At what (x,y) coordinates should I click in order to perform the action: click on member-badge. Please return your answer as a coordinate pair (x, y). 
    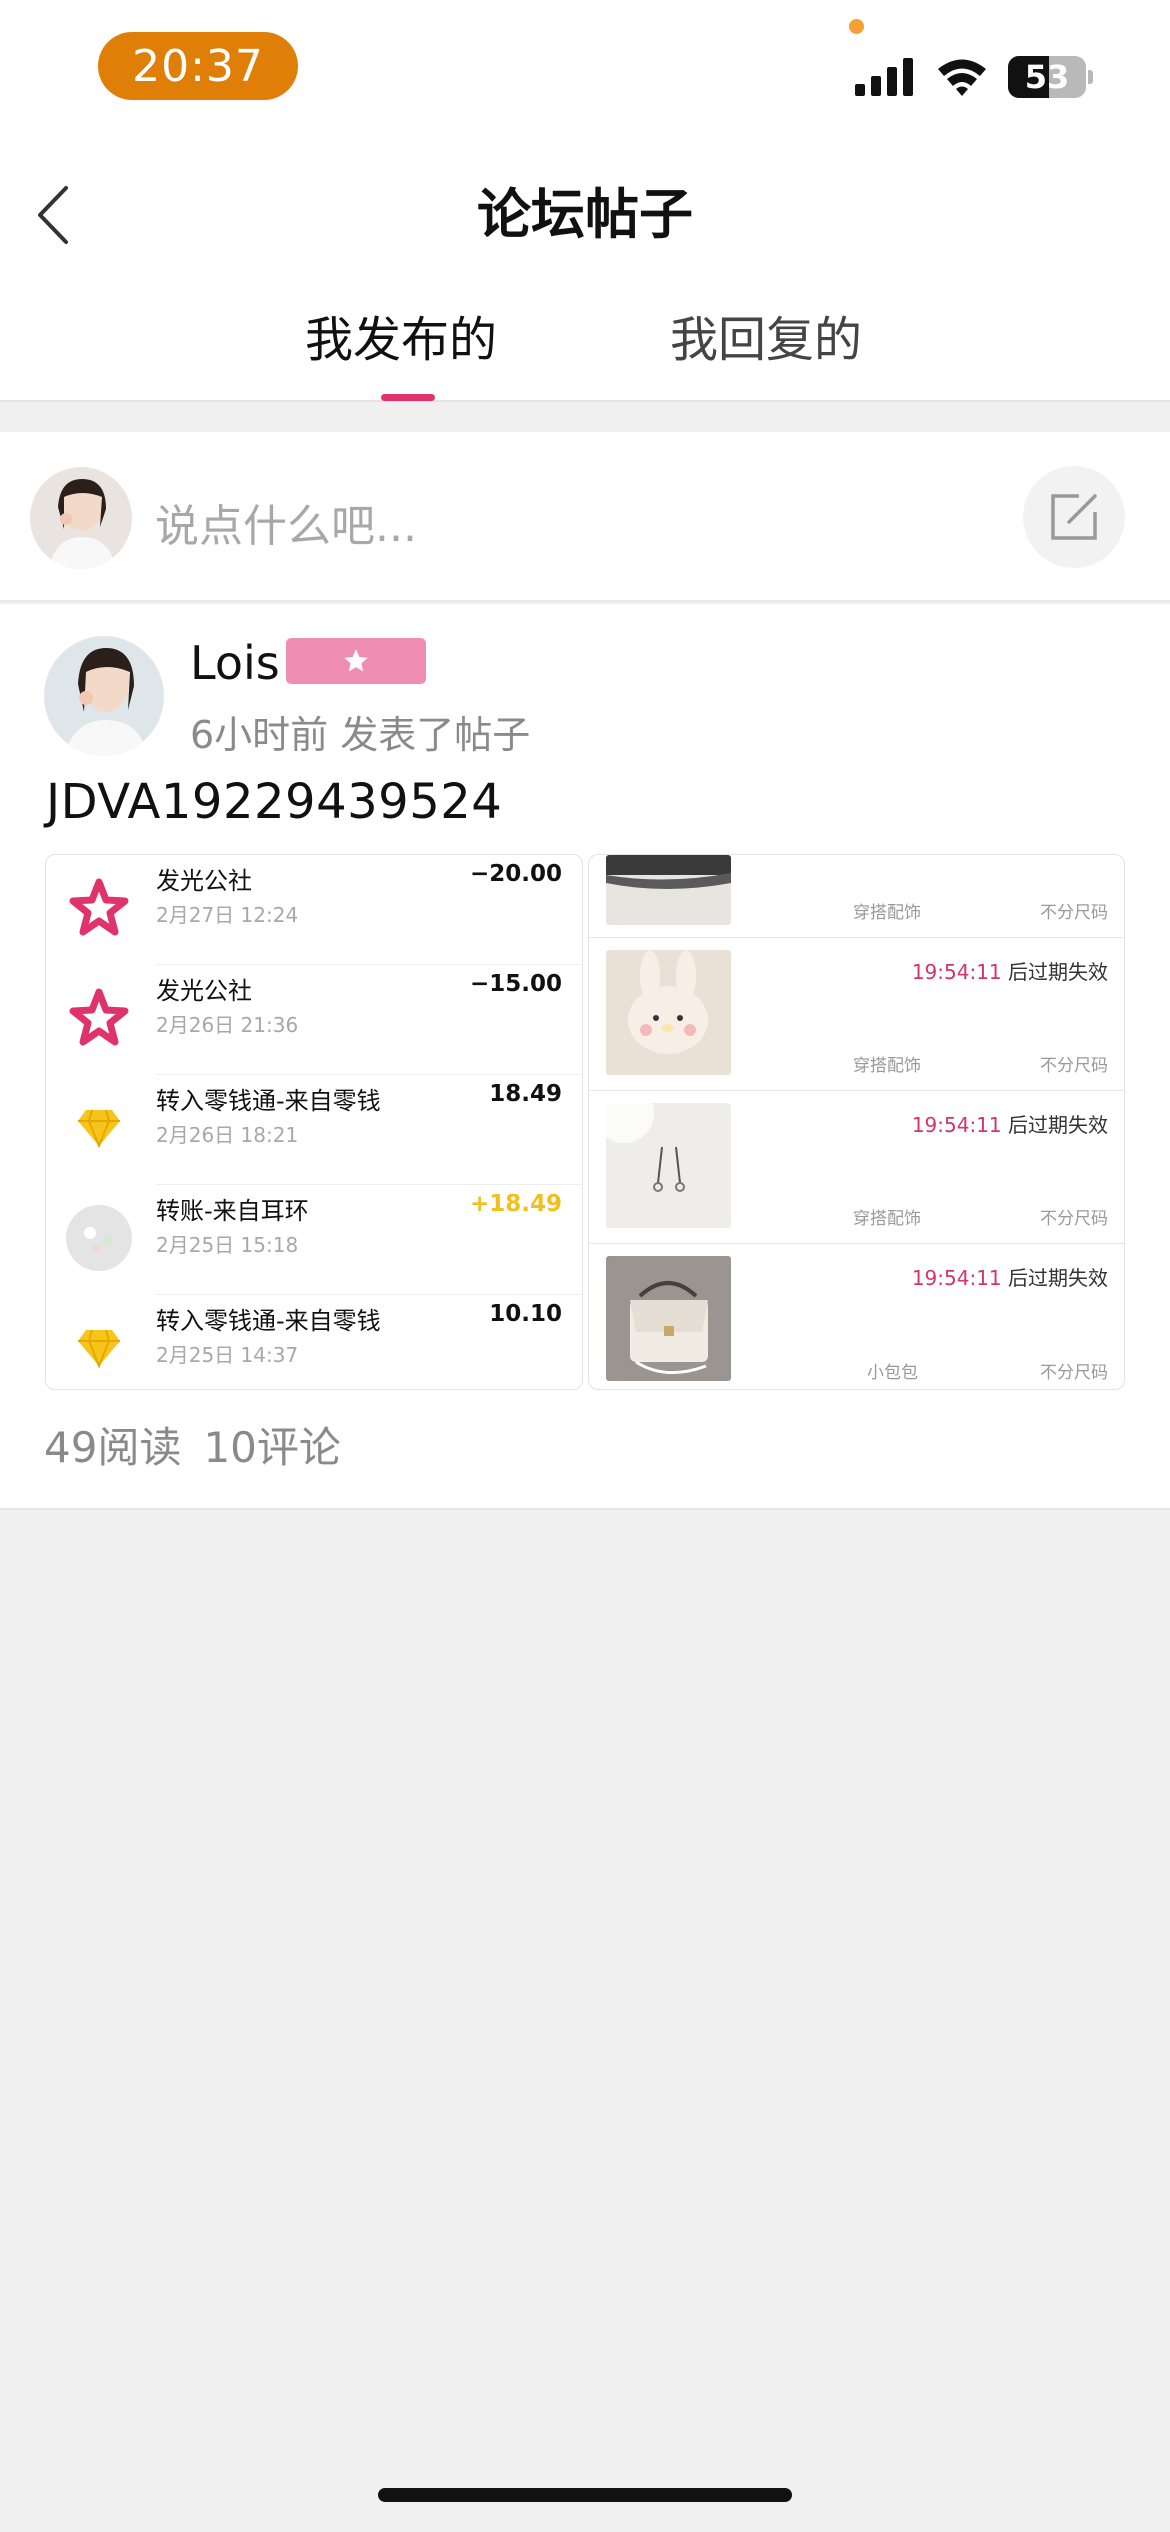
    Looking at the image, I should click on (356, 661).